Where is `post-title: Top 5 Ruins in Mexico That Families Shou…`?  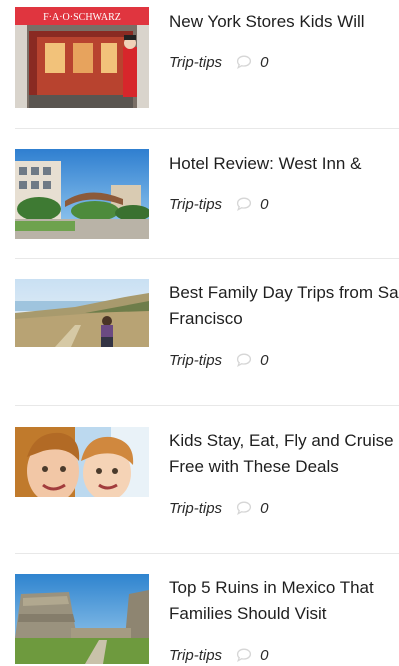 post-title: Top 5 Ruins in Mexico That Families Shou… is located at coordinates (284, 601).